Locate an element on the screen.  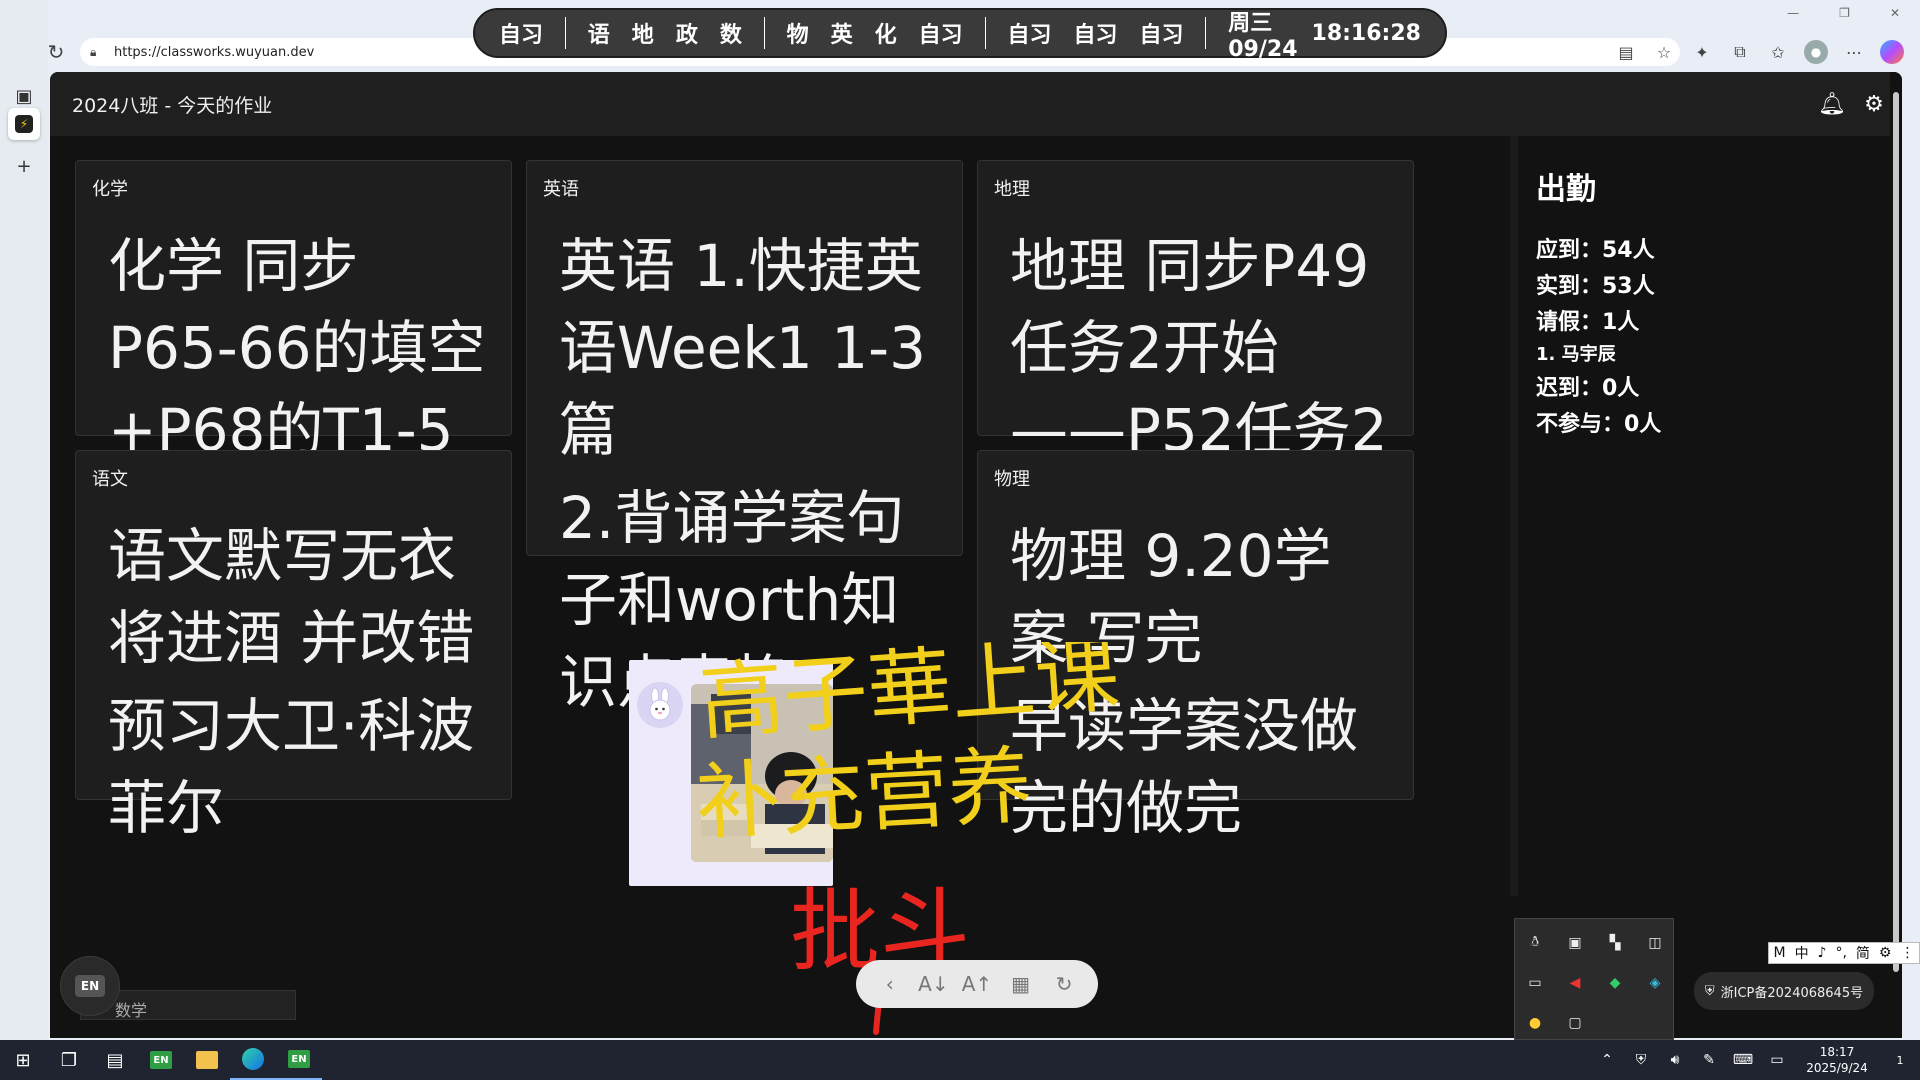
display-icon: ▭ is located at coordinates (1777, 1060).